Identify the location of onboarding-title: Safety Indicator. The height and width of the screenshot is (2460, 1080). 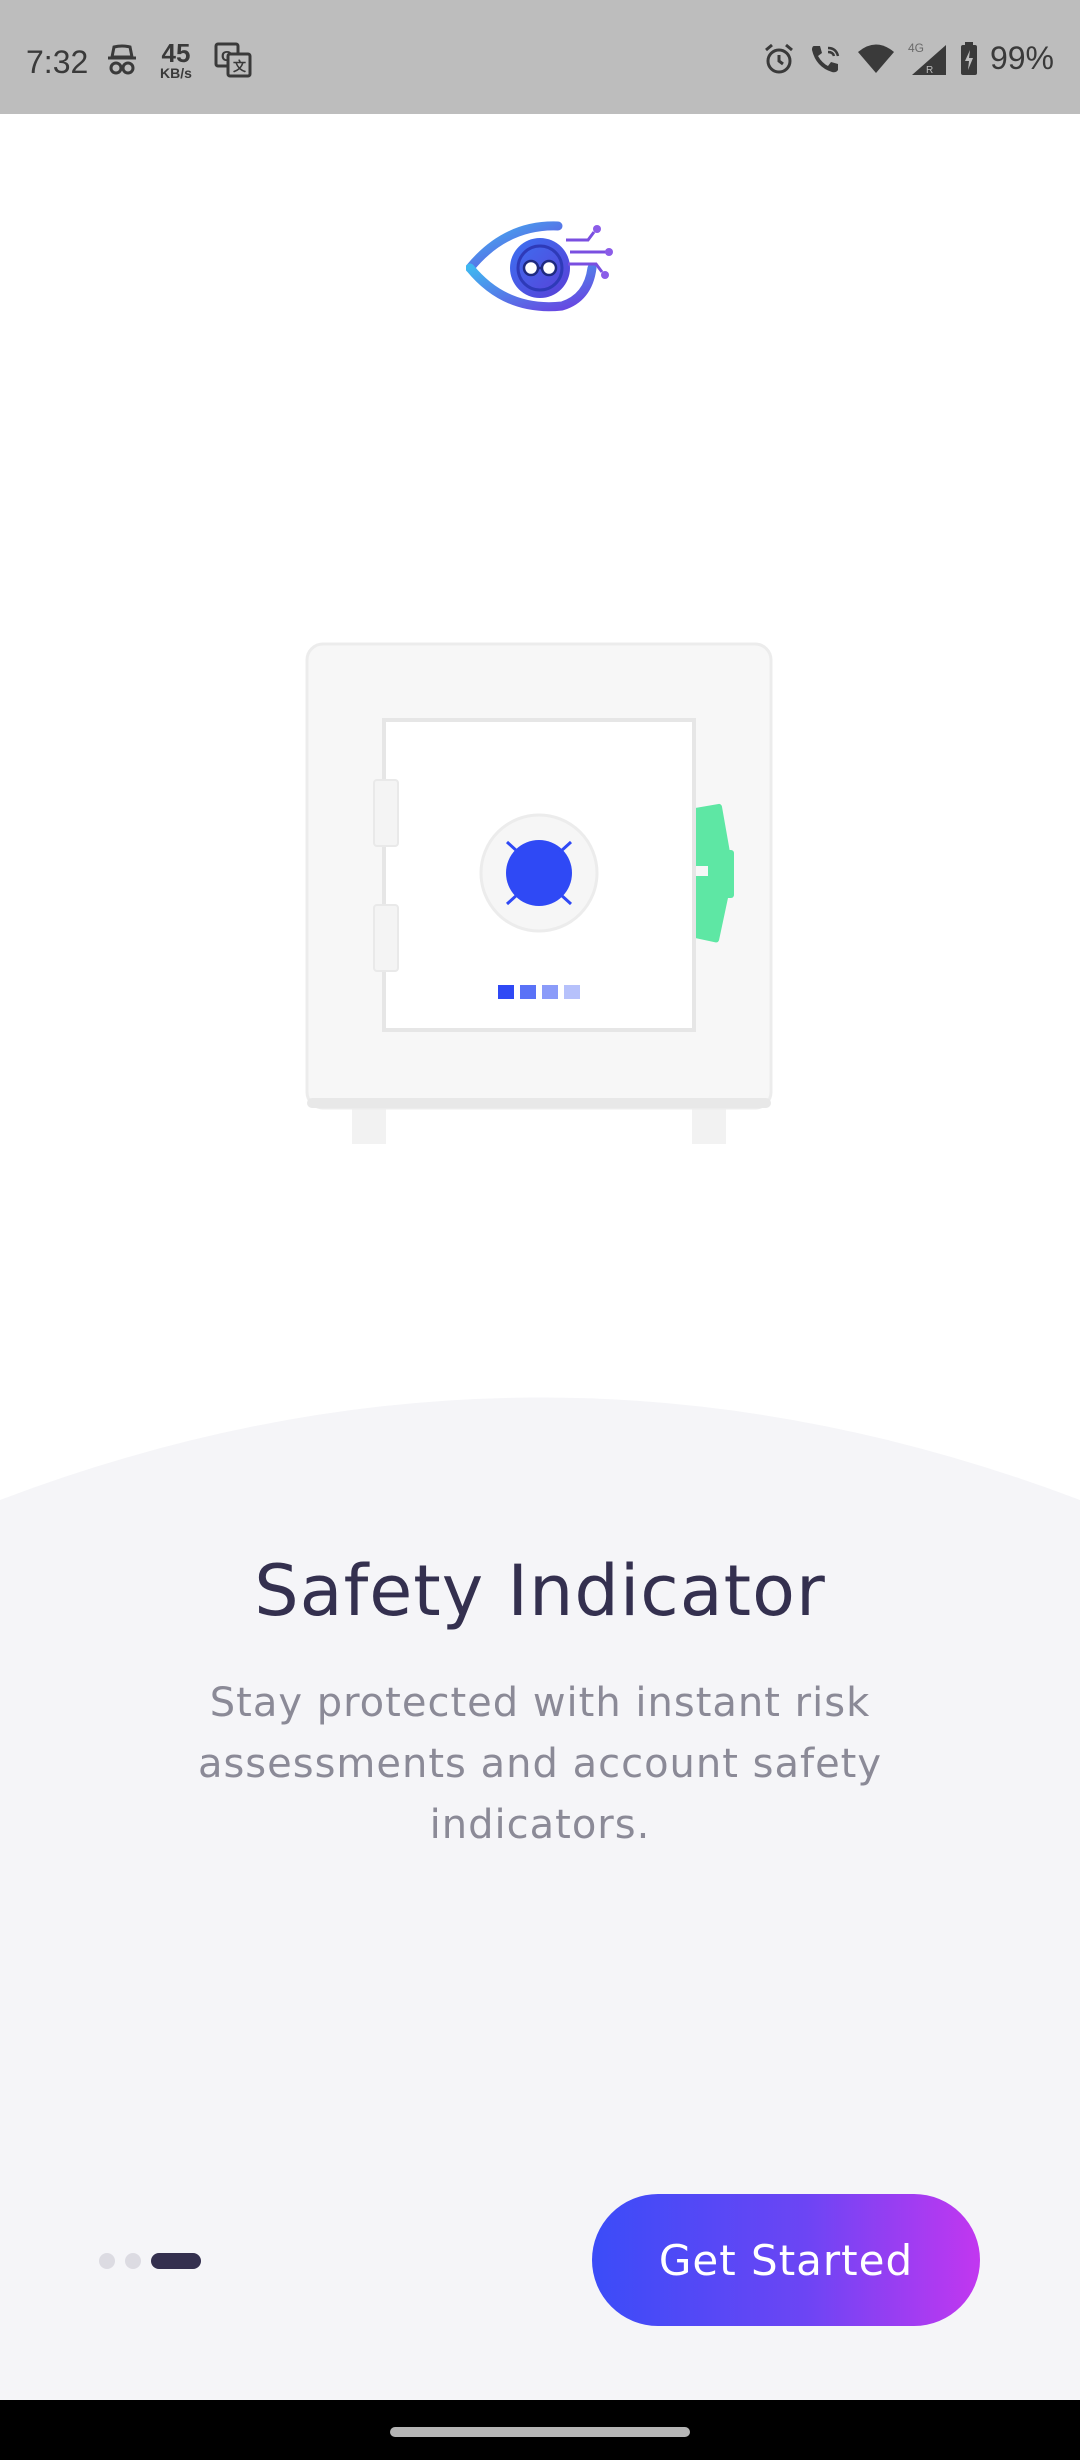
(540, 1591).